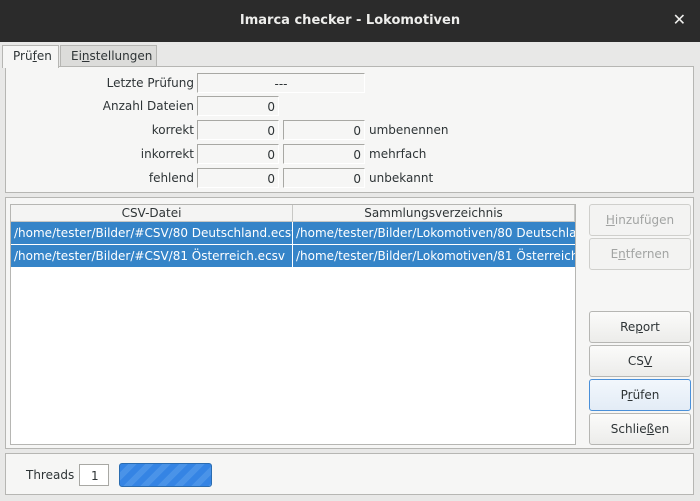 The image size is (700, 501). I want to click on correct-field: 0, so click(238, 130).